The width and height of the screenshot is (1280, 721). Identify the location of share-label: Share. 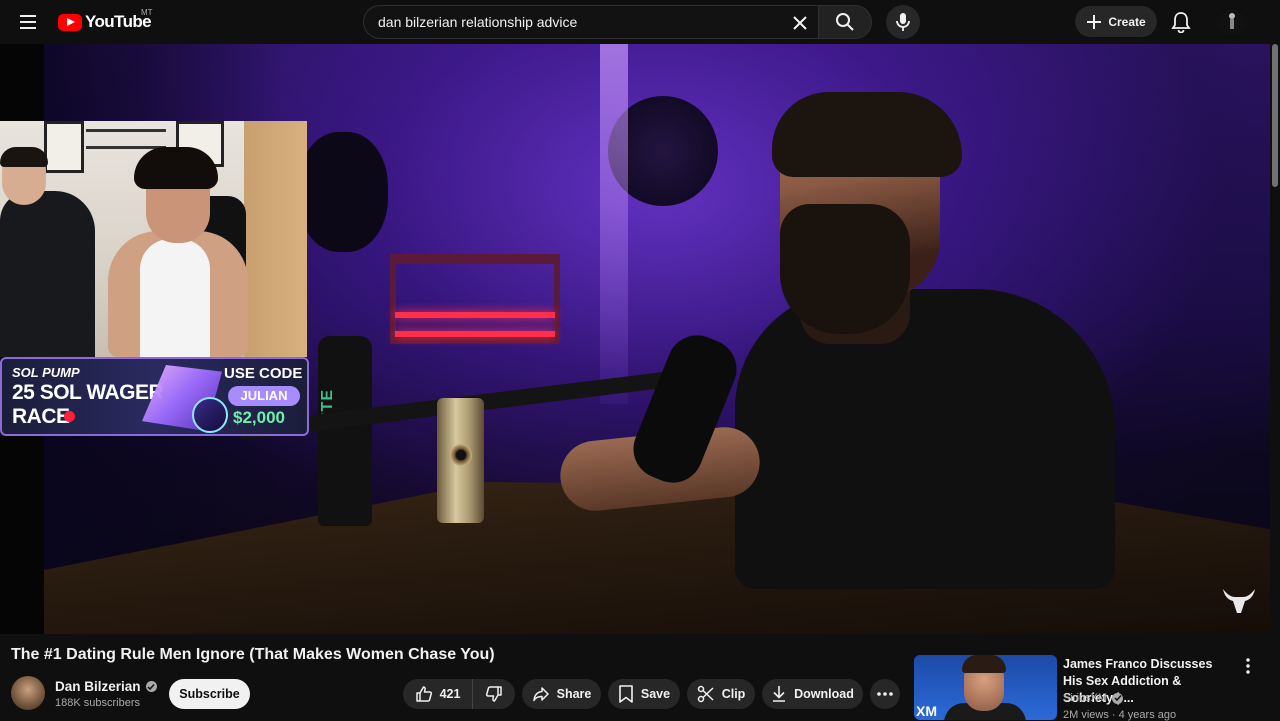
(574, 694).